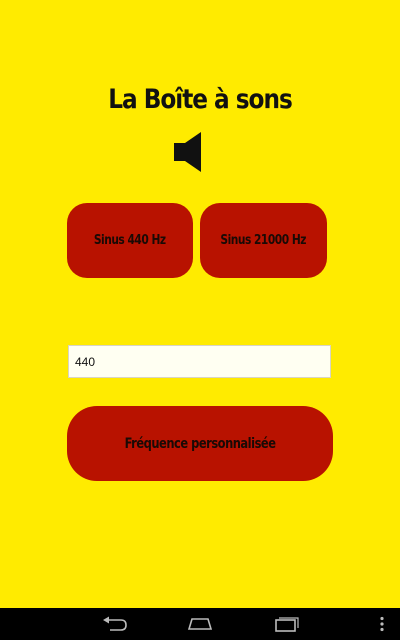  I want to click on system-navigation-bar, so click(200, 624).